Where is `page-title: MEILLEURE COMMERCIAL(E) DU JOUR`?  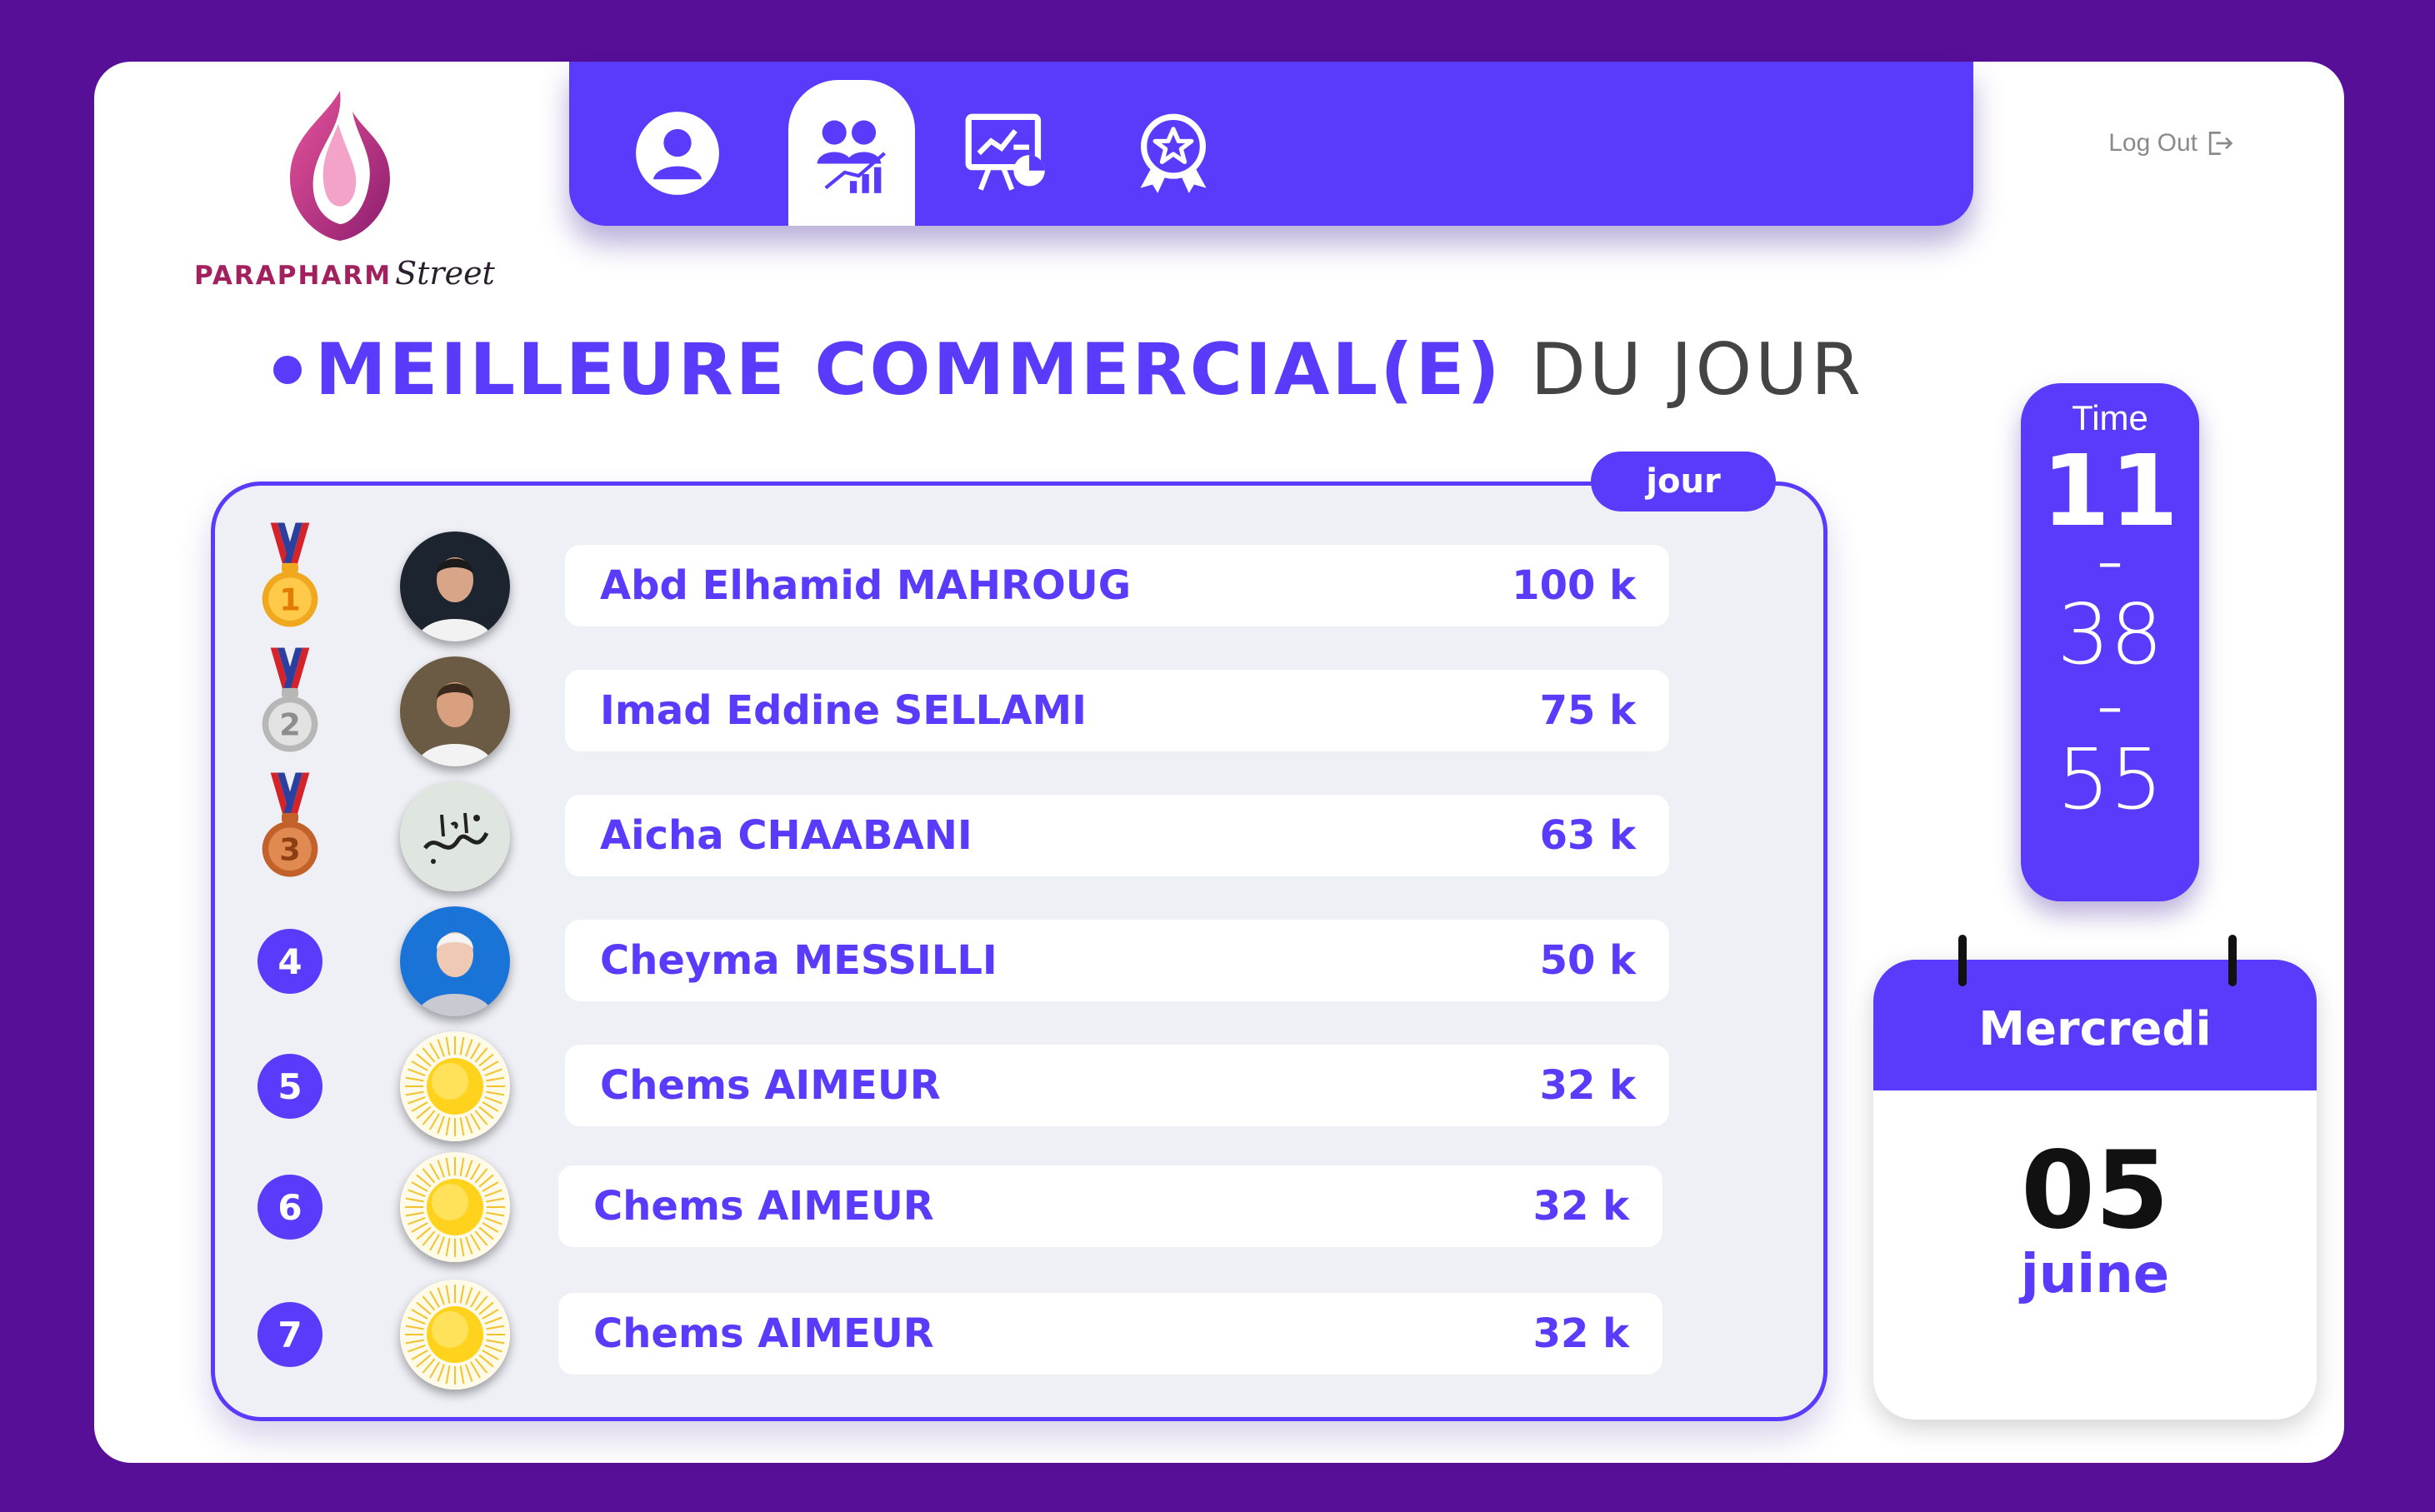 page-title: MEILLEURE COMMERCIAL(E) DU JOUR is located at coordinates (1068, 370).